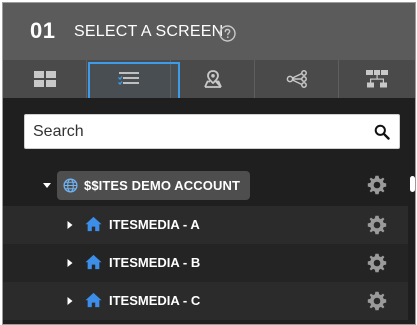 This screenshot has width=417, height=325. I want to click on root-account-label: $$ITES DEMO ACCOUNT, so click(162, 185).